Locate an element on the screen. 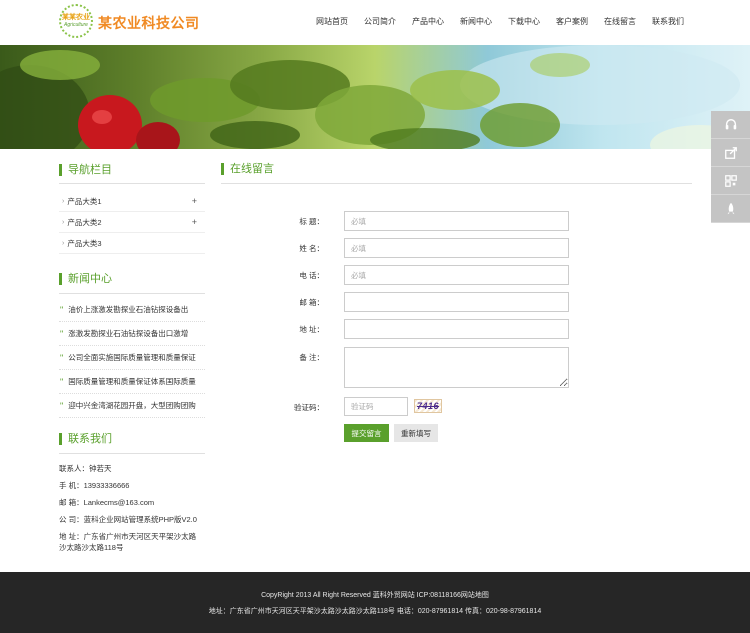  main-nav: 网站首页 公司简介 产品中心 新闻中心 下载中心 客户案例 在线留言 联系我们 is located at coordinates (500, 21).